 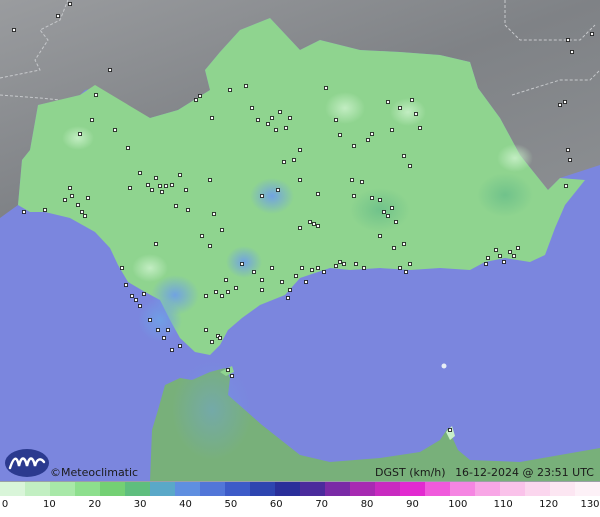 I want to click on credit-label: ©Meteoclimatic, so click(x=94, y=472).